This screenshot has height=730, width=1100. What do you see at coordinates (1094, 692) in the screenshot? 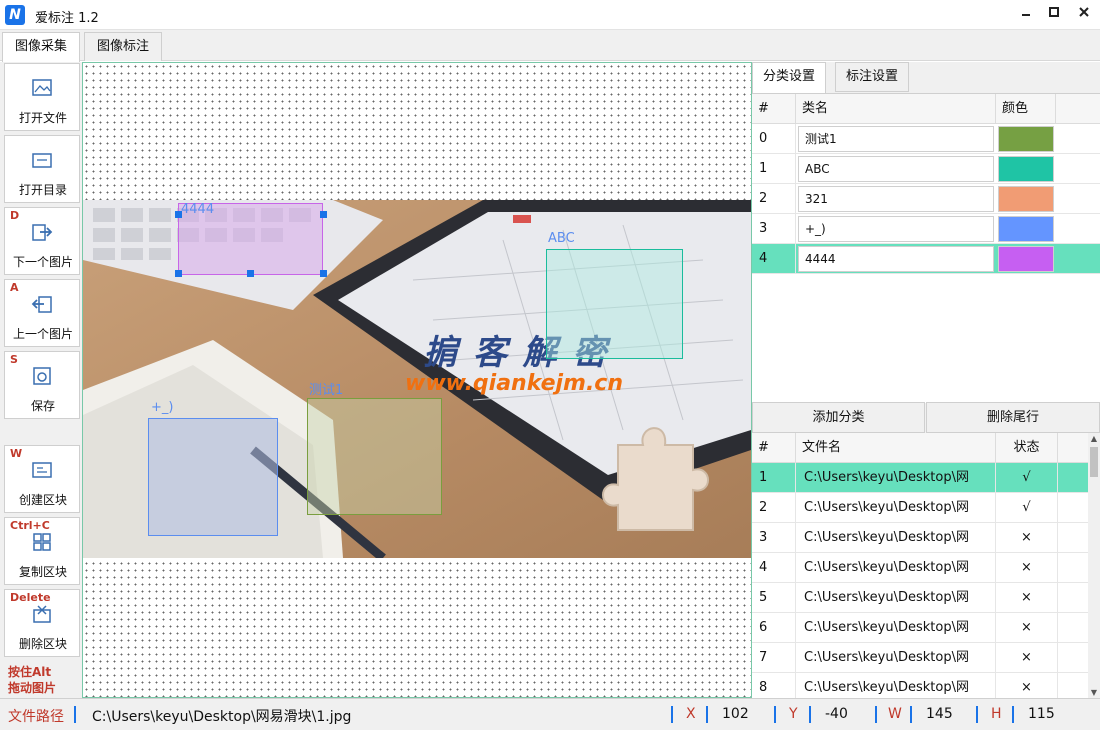
I see `scroll-down-icon: ▼` at bounding box center [1094, 692].